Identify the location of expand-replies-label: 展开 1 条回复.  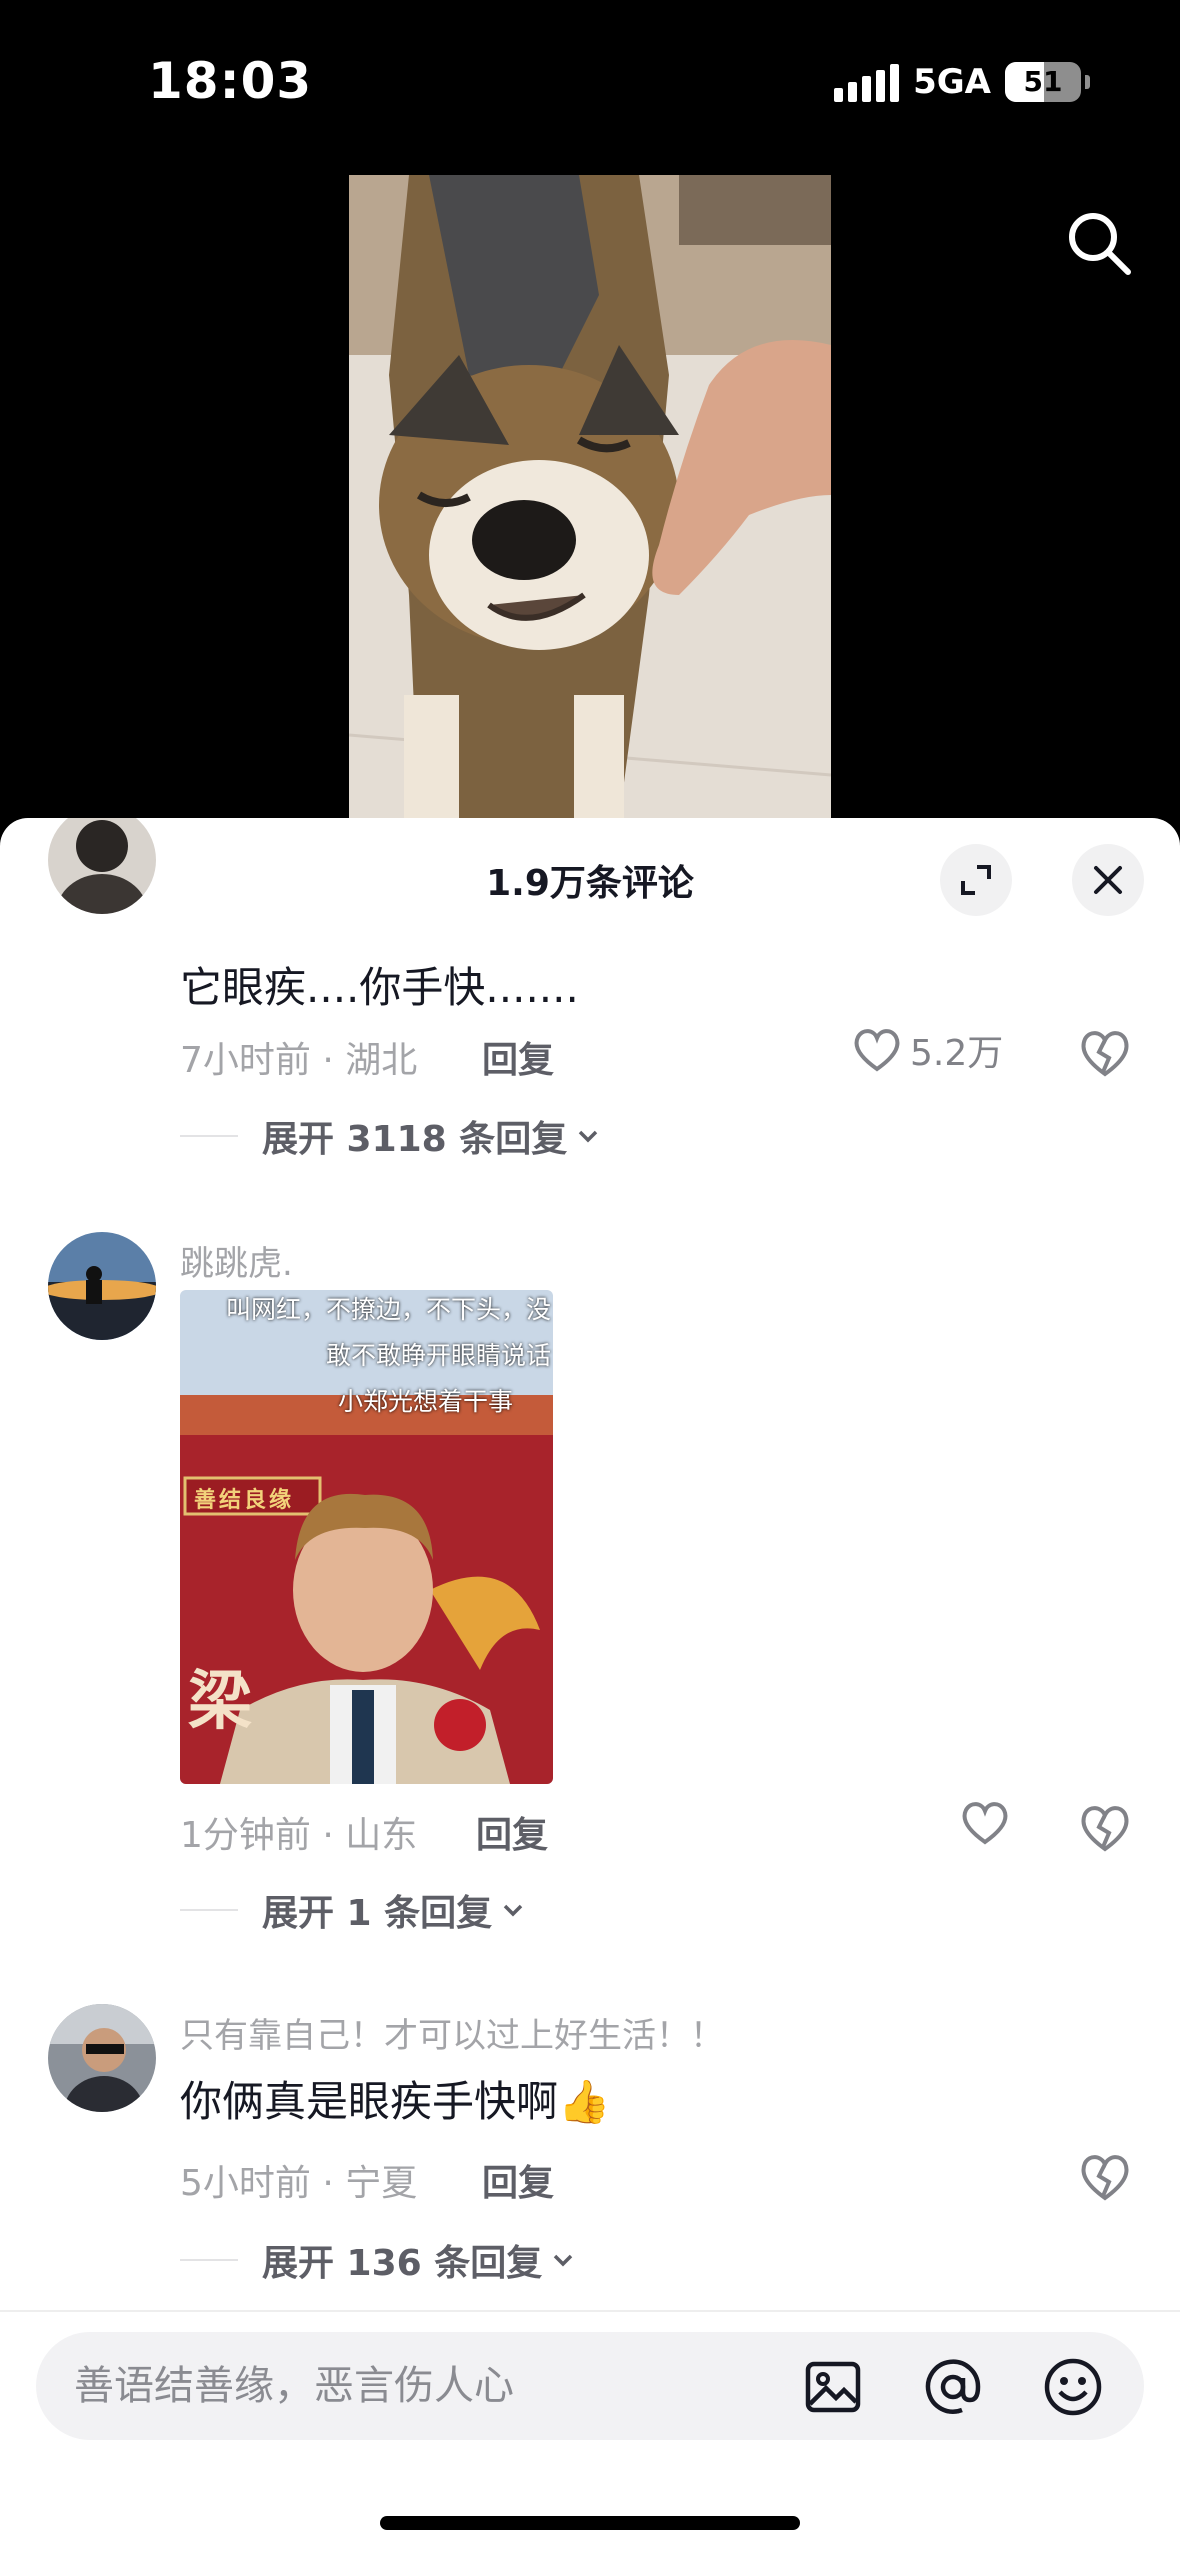
(377, 1913).